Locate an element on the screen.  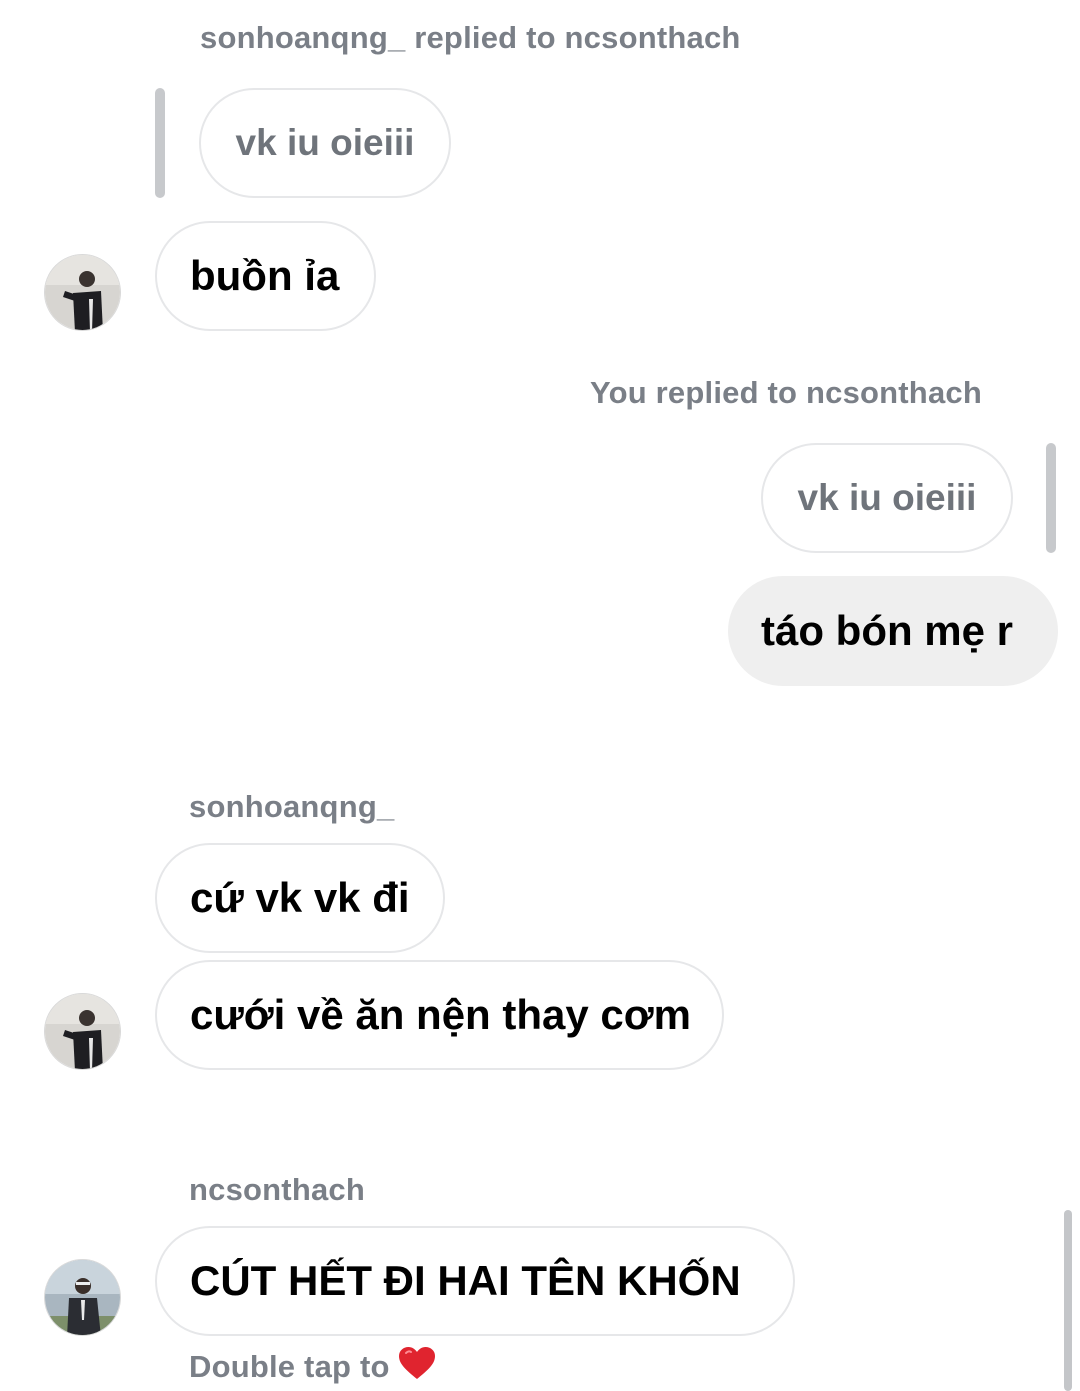
message-text: cứ vk vk đi is located at coordinates (300, 897).